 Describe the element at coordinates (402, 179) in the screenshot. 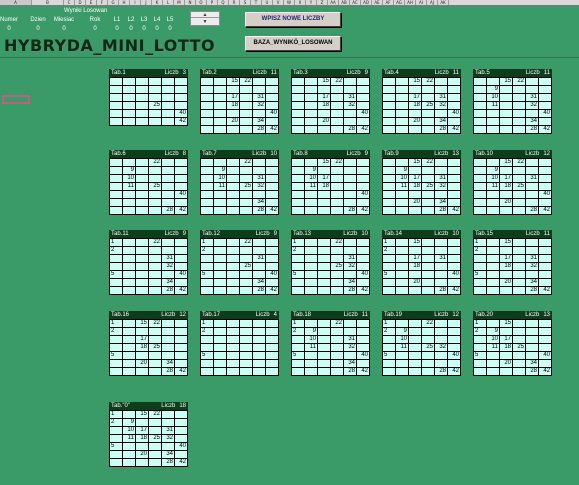

I see `grid-cell: 10` at that location.